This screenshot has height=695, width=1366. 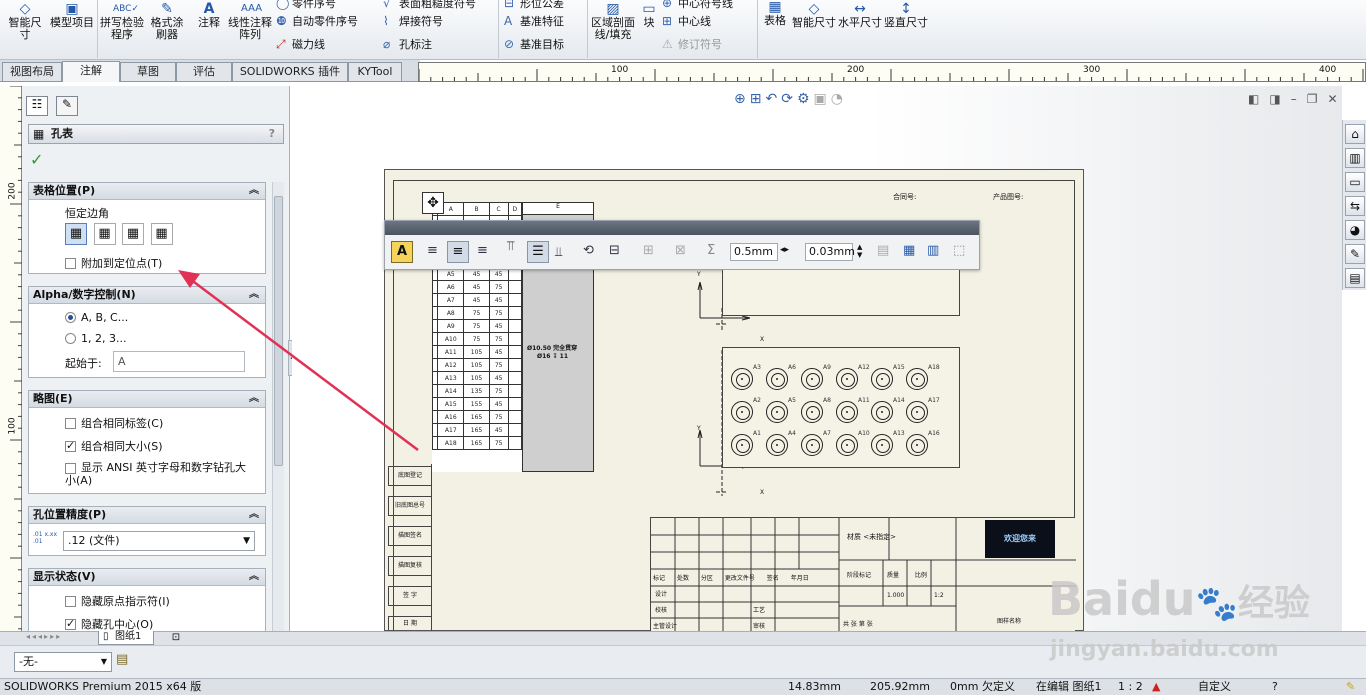 What do you see at coordinates (534, 44) in the screenshot?
I see `datum-target-button: ⊘ 基准目标` at bounding box center [534, 44].